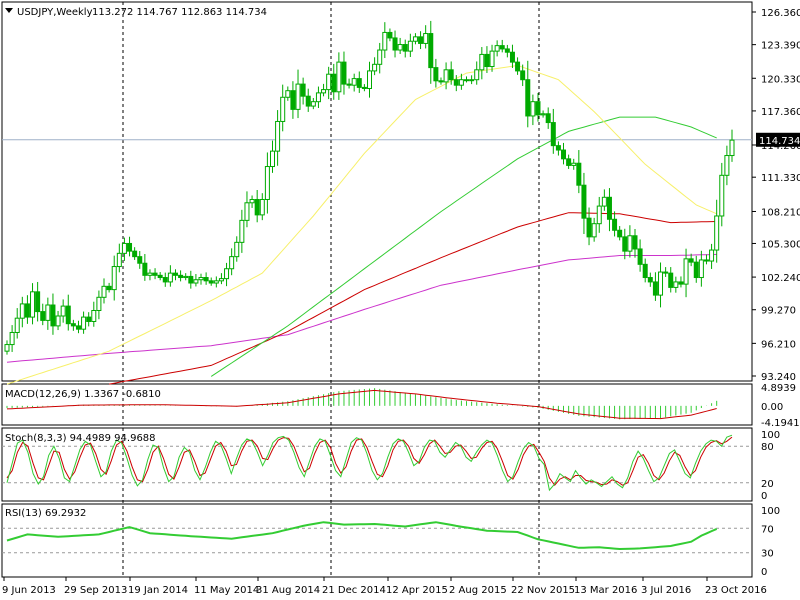 This screenshot has width=800, height=600. What do you see at coordinates (778, 388) in the screenshot?
I see `macd-tick-label-0: 4.8939` at bounding box center [778, 388].